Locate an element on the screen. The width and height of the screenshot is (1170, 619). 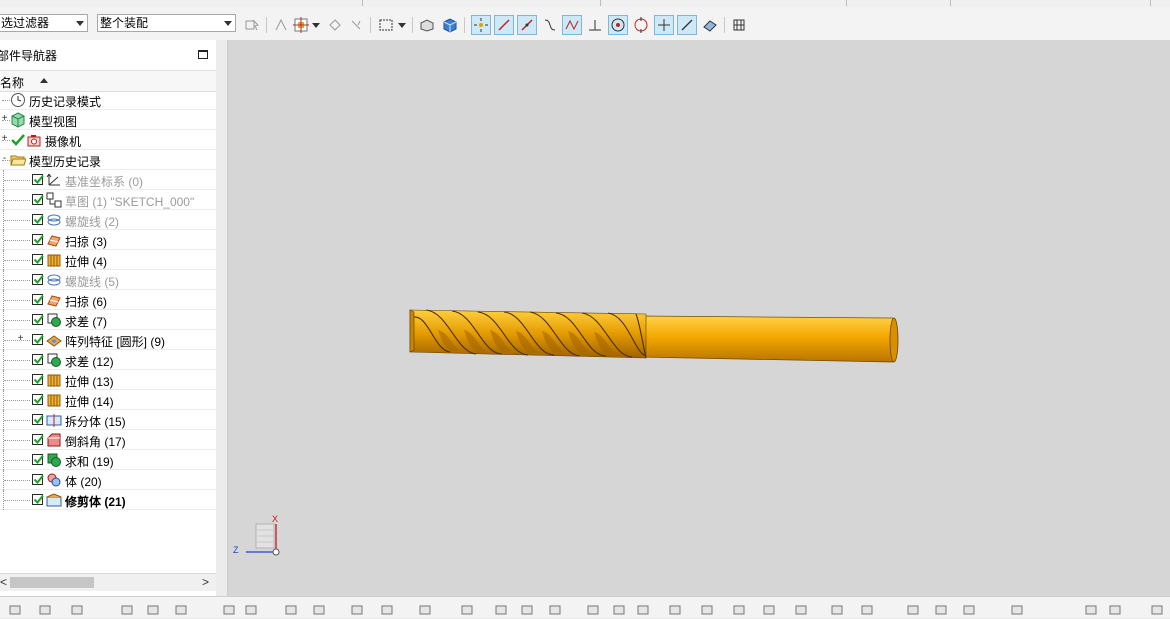
tree-row: 求差 (12) is located at coordinates (108, 360).